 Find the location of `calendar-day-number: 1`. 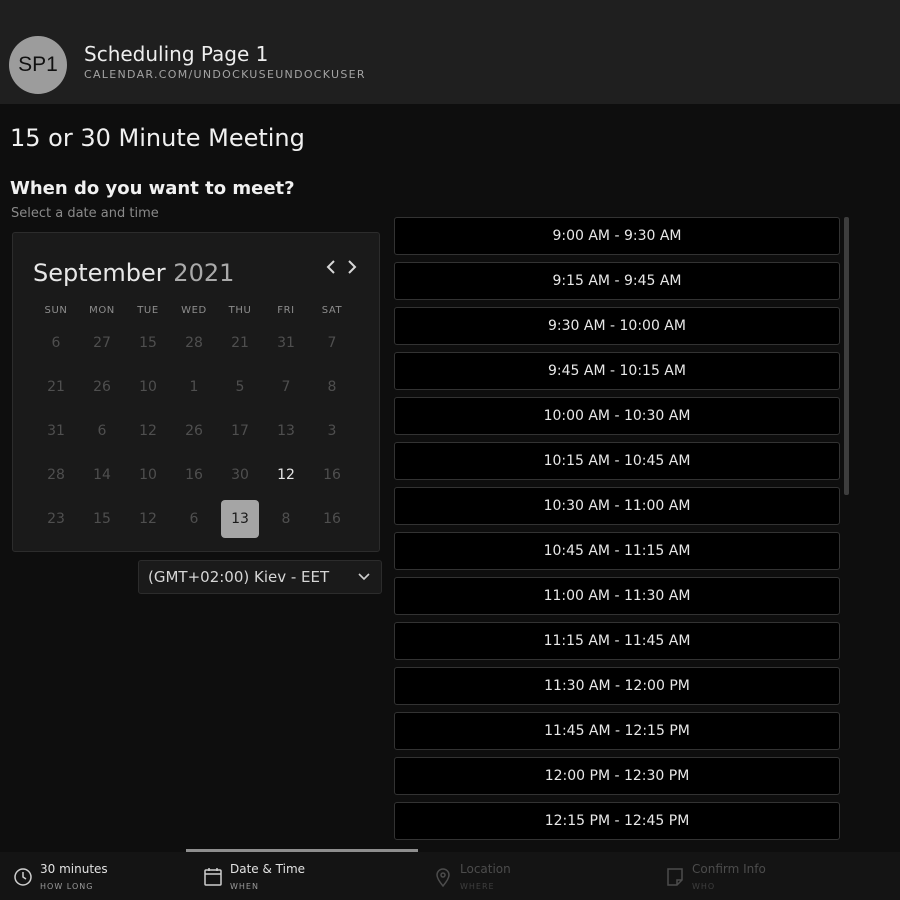

calendar-day-number: 1 is located at coordinates (194, 387).